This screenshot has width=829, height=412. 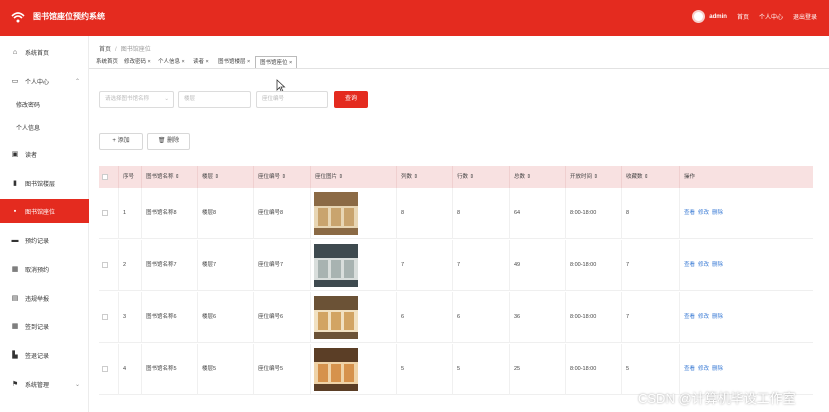 I want to click on sidebar-item-personal: ▭ 个人中心 ⌃, so click(x=44, y=81).